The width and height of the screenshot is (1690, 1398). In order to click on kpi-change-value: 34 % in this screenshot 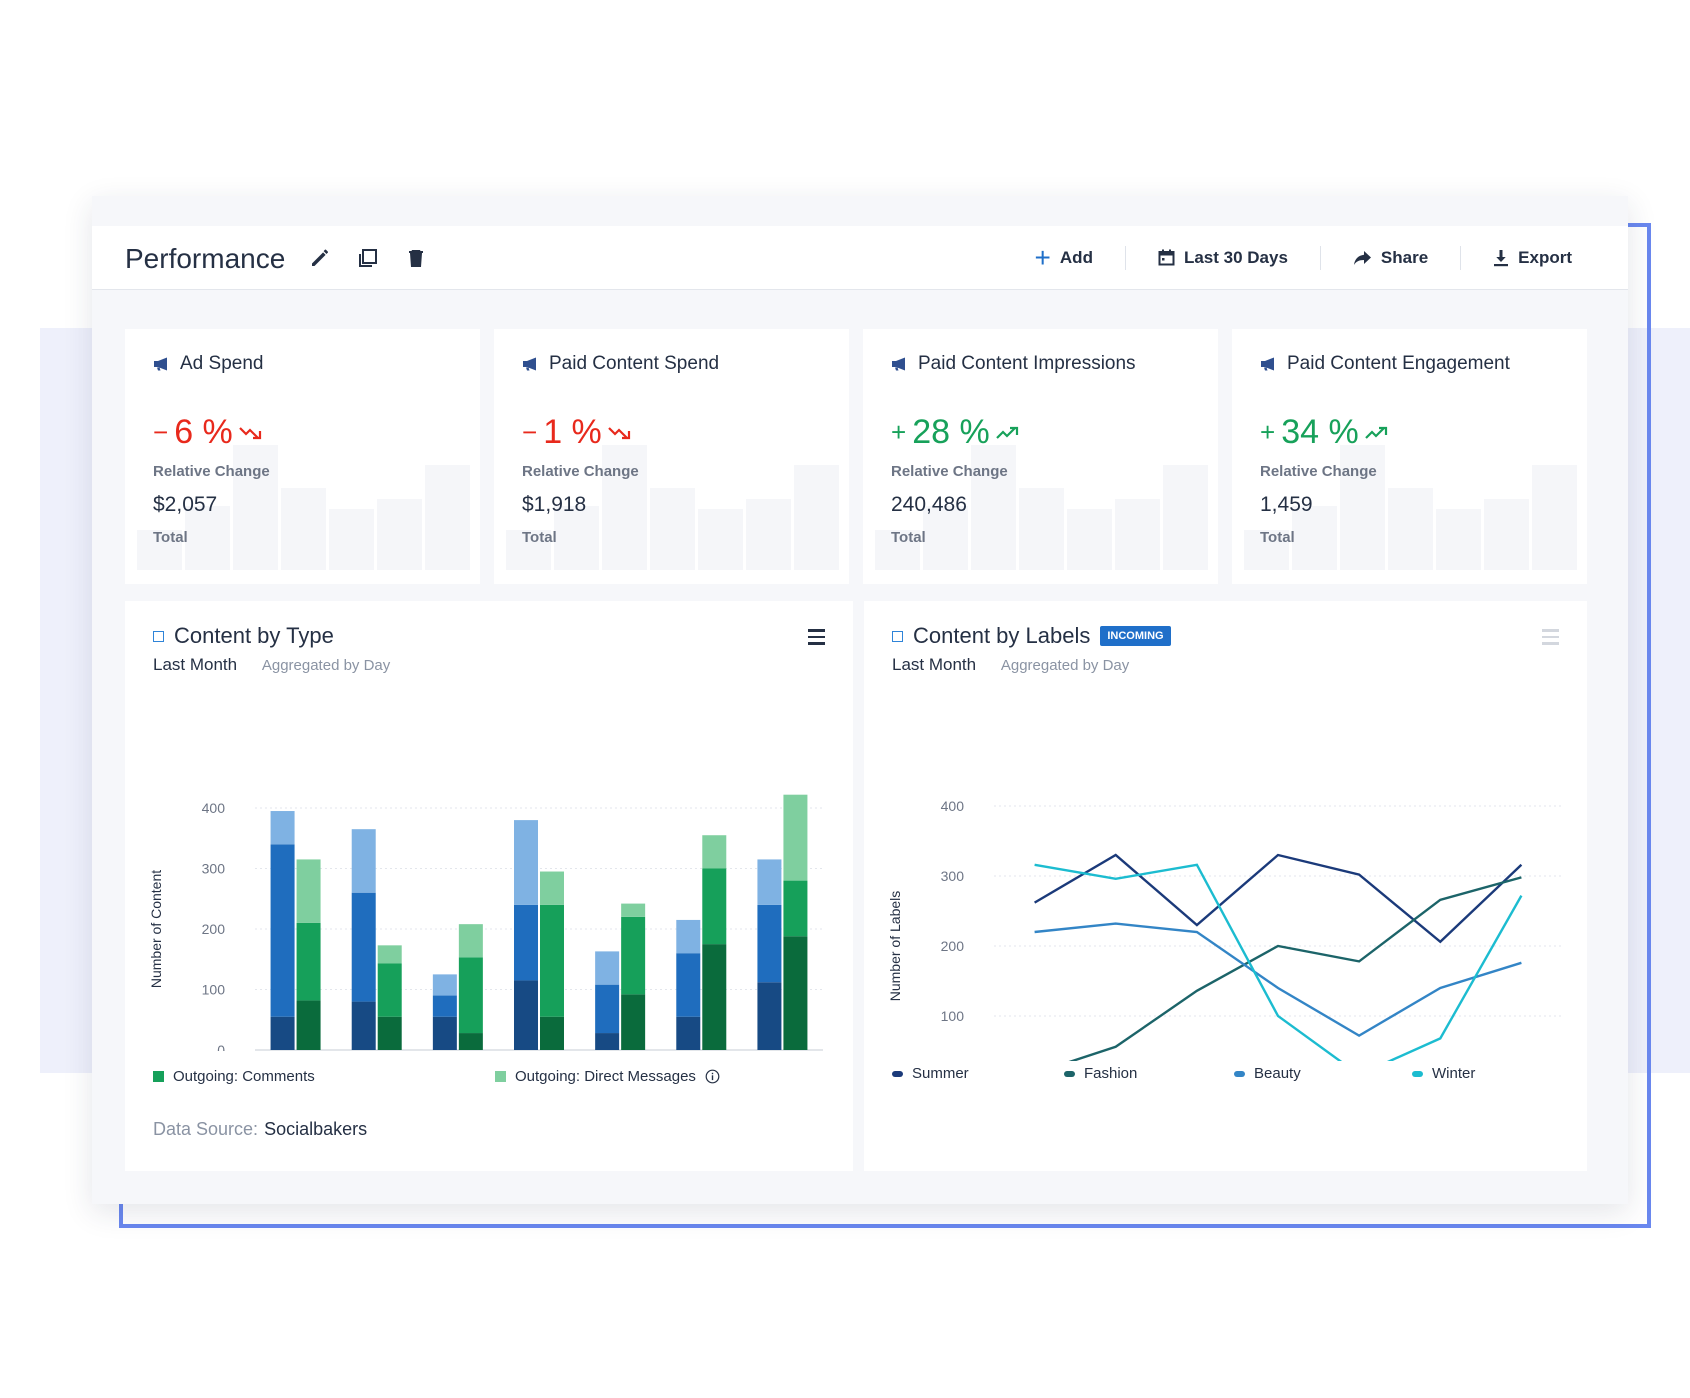, I will do `click(1320, 432)`.